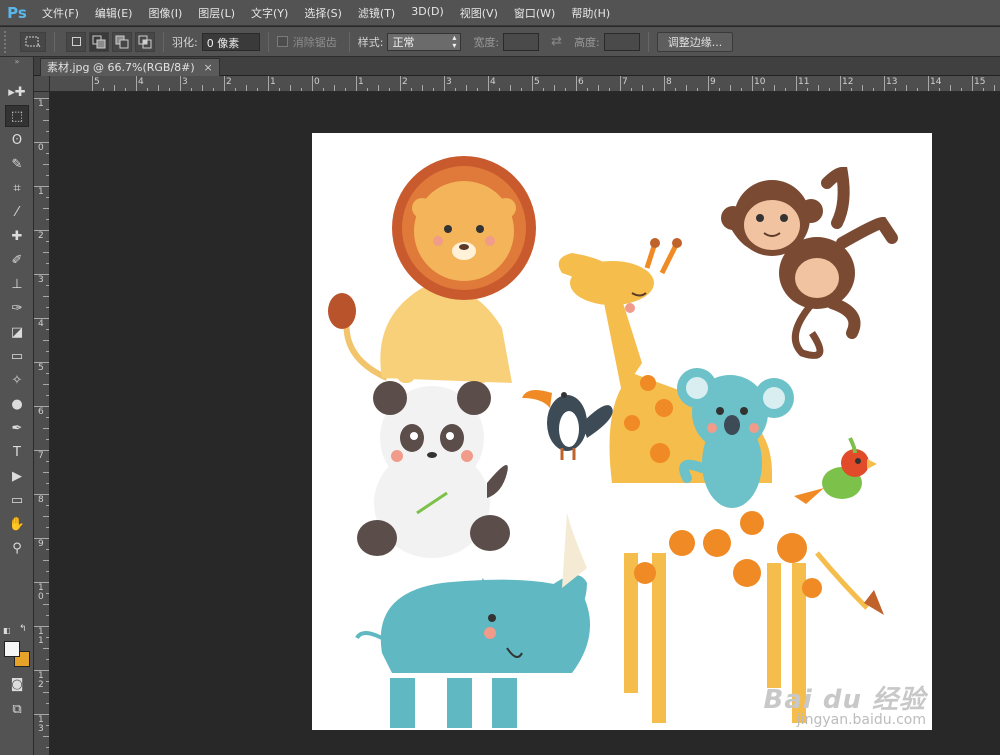 The image size is (1000, 755). What do you see at coordinates (17, 308) in the screenshot?
I see `history-brush-icon: ✑` at bounding box center [17, 308].